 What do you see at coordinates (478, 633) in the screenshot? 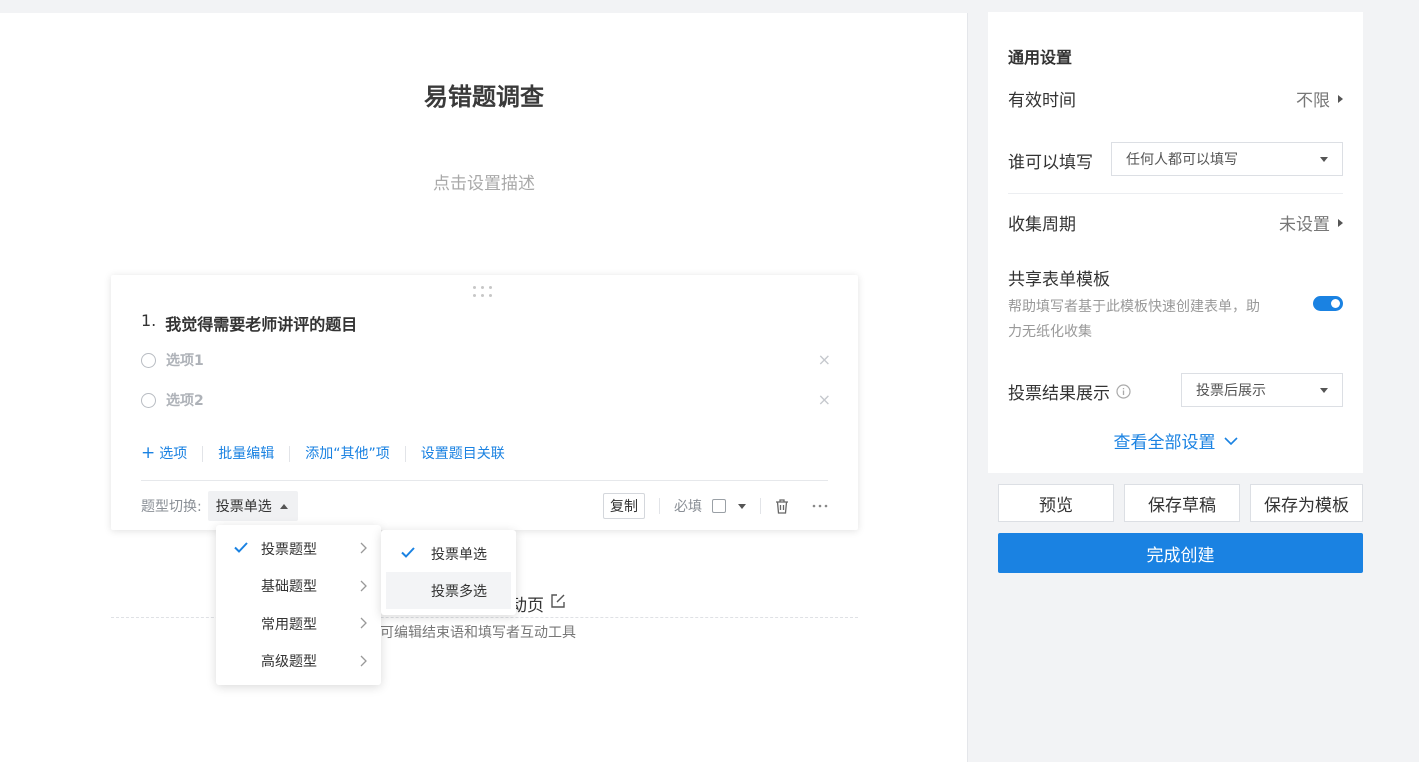
I see `end-page-description: 可编辑结束语和填写者互动工具` at bounding box center [478, 633].